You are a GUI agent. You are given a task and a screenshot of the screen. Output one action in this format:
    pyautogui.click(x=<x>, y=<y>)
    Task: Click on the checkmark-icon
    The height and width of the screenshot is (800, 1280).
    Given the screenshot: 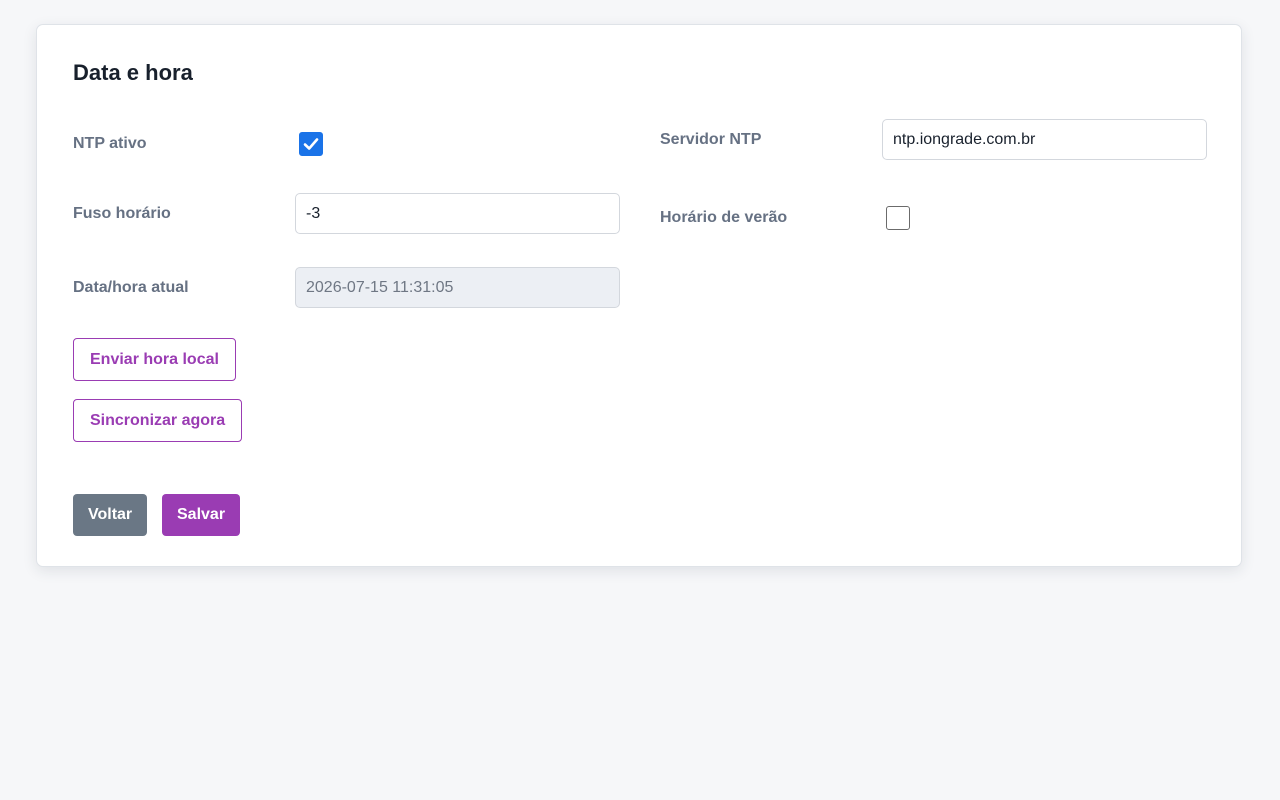 What is the action you would take?
    pyautogui.click(x=311, y=144)
    